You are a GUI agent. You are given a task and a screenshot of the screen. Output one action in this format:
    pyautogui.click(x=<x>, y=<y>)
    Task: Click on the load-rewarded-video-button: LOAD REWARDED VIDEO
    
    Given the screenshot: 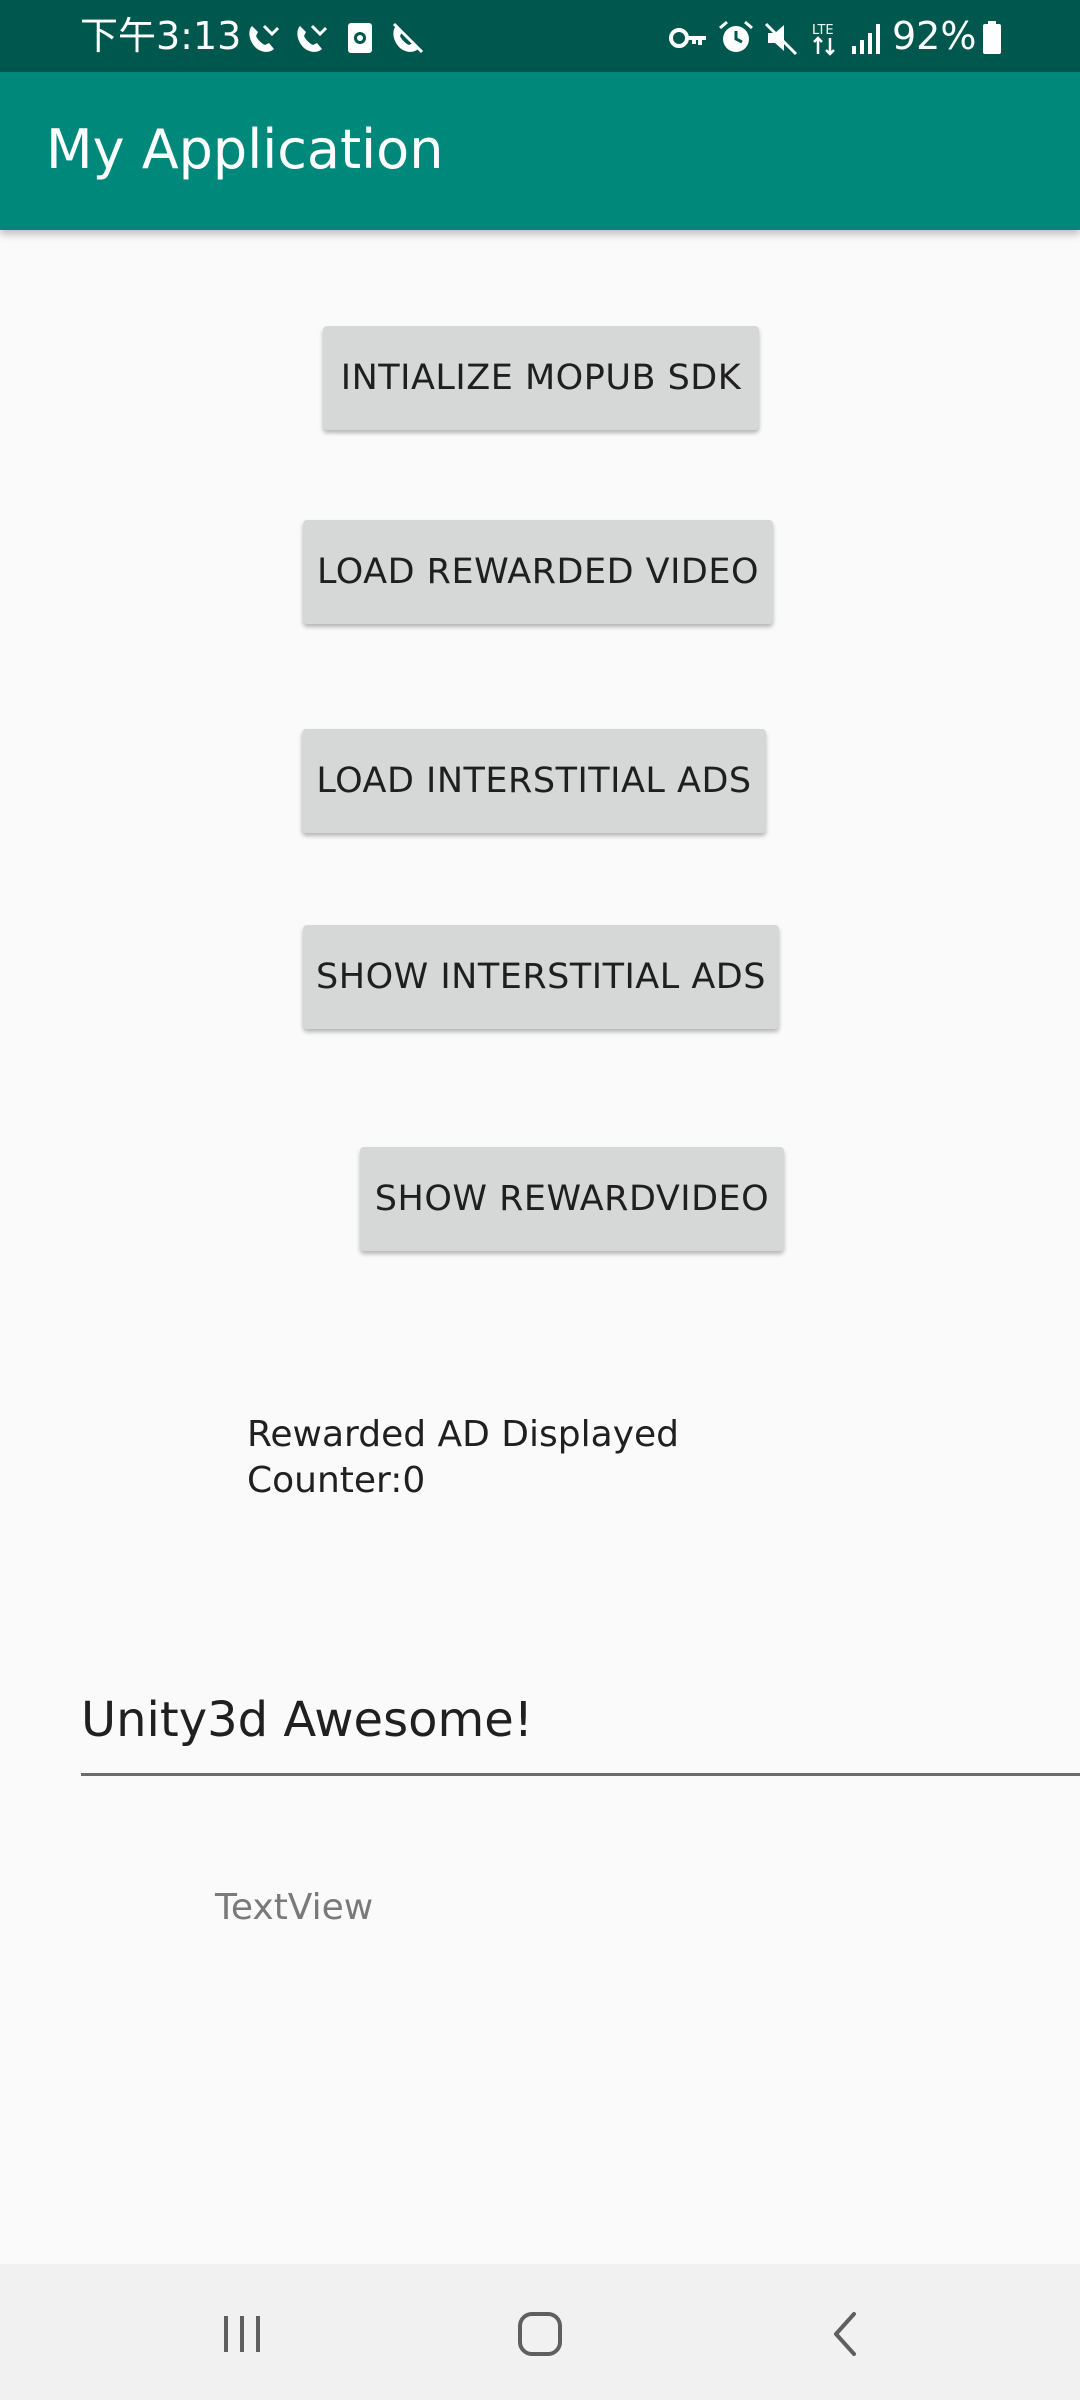 What is the action you would take?
    pyautogui.click(x=538, y=572)
    